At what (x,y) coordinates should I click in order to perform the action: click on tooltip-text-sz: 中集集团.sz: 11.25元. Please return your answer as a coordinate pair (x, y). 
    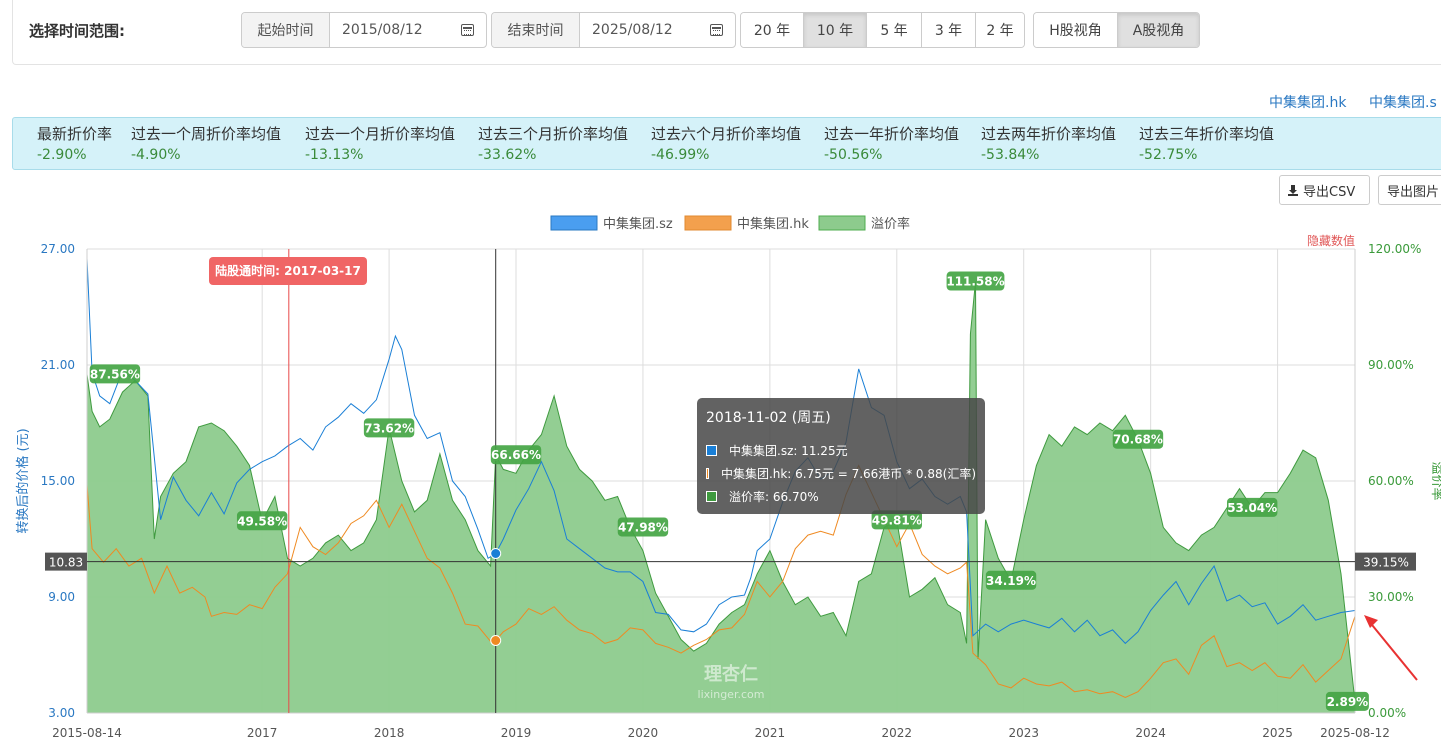
    Looking at the image, I should click on (788, 450).